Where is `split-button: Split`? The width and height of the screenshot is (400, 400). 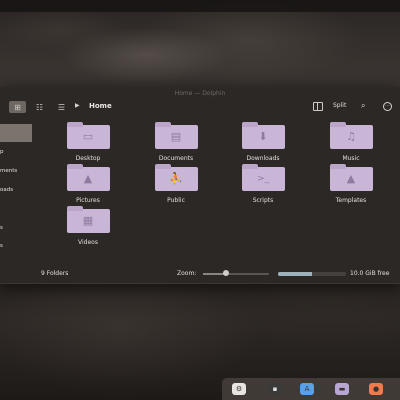
split-button: Split is located at coordinates (339, 105).